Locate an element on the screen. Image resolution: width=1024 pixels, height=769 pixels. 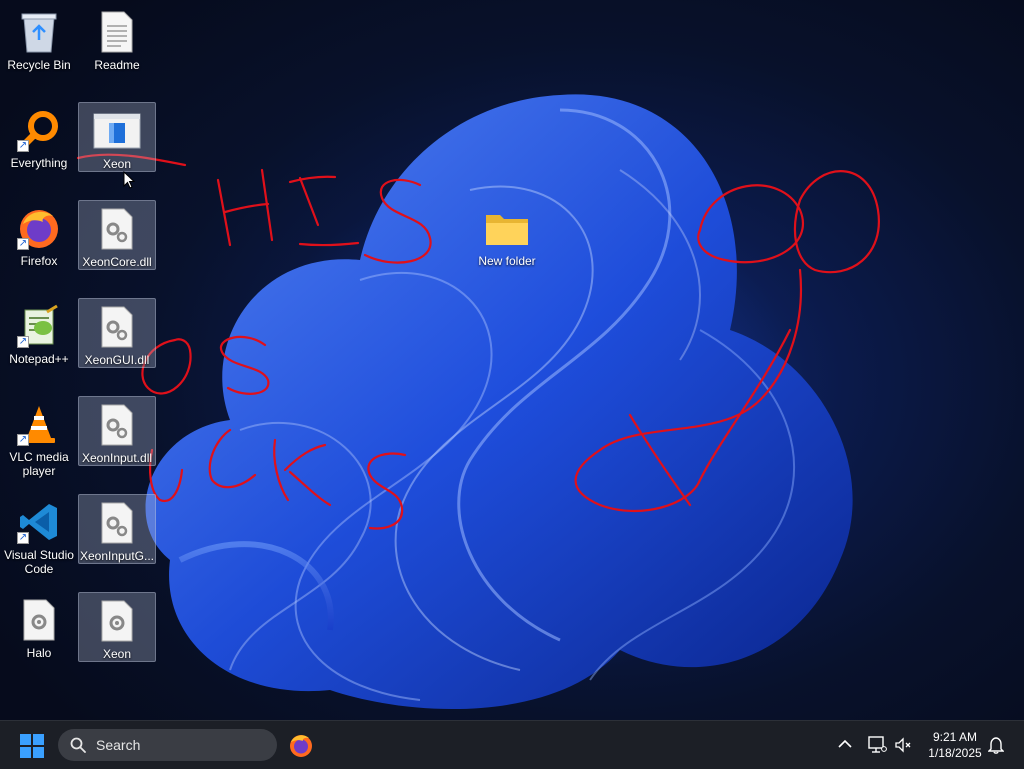
start-button-windows-icon is located at coordinates (32, 746).